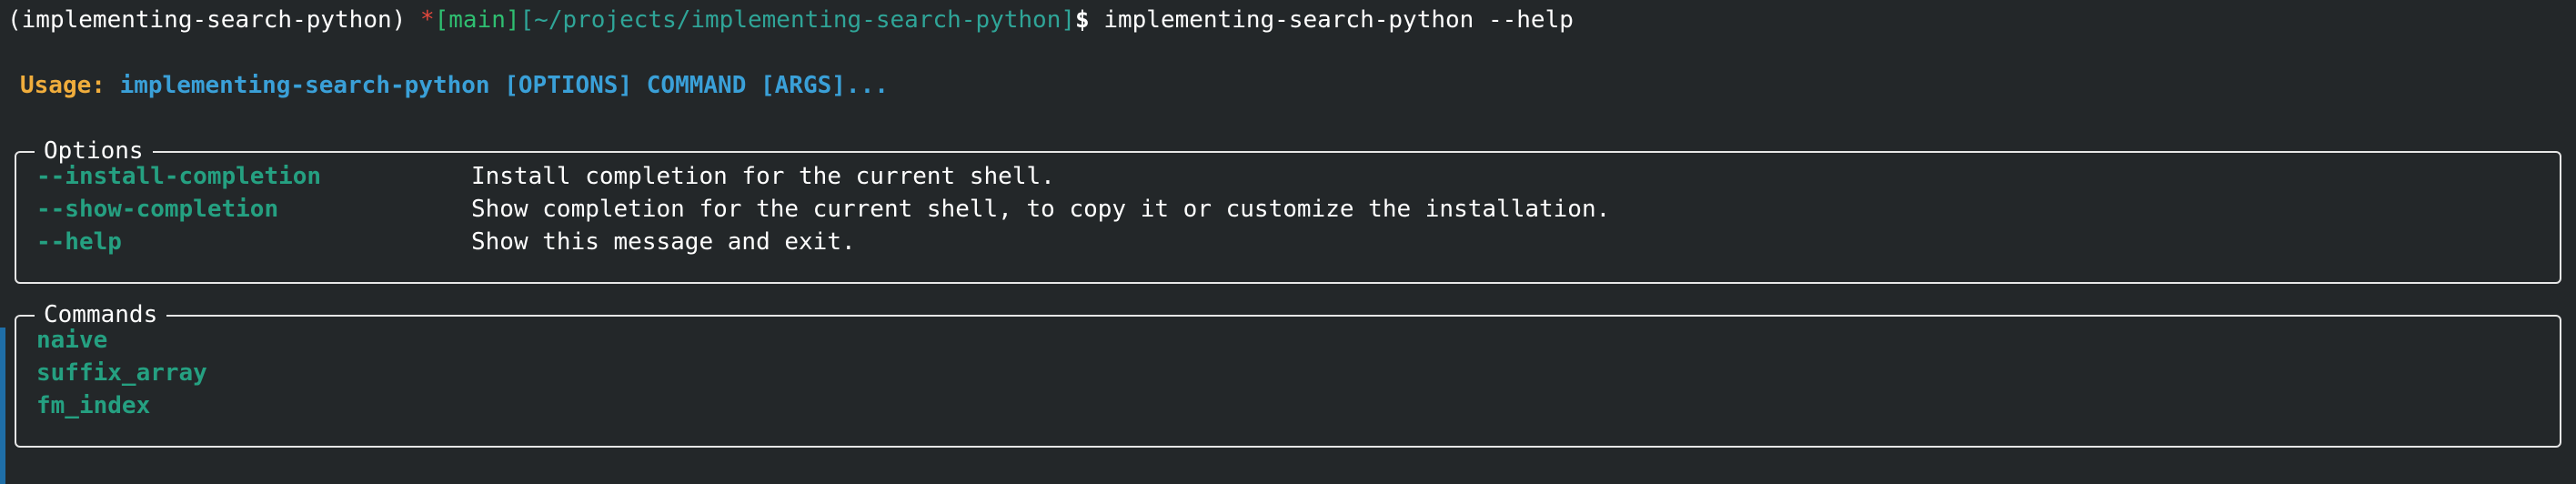 Image resolution: width=2576 pixels, height=484 pixels. I want to click on option-name: --install-completion, so click(179, 176).